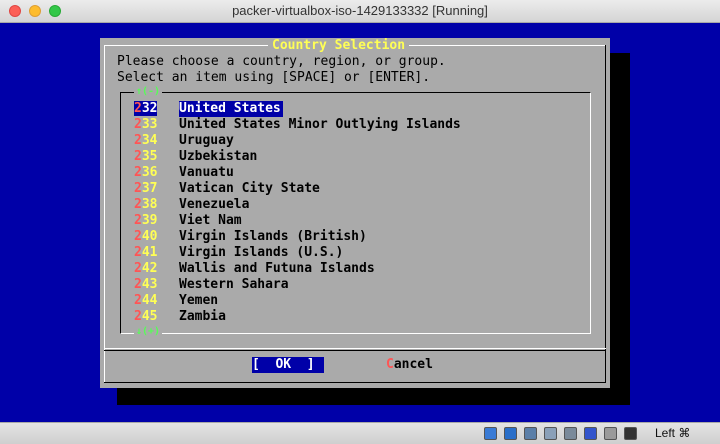  What do you see at coordinates (231, 109) in the screenshot?
I see `list-item-label: United States` at bounding box center [231, 109].